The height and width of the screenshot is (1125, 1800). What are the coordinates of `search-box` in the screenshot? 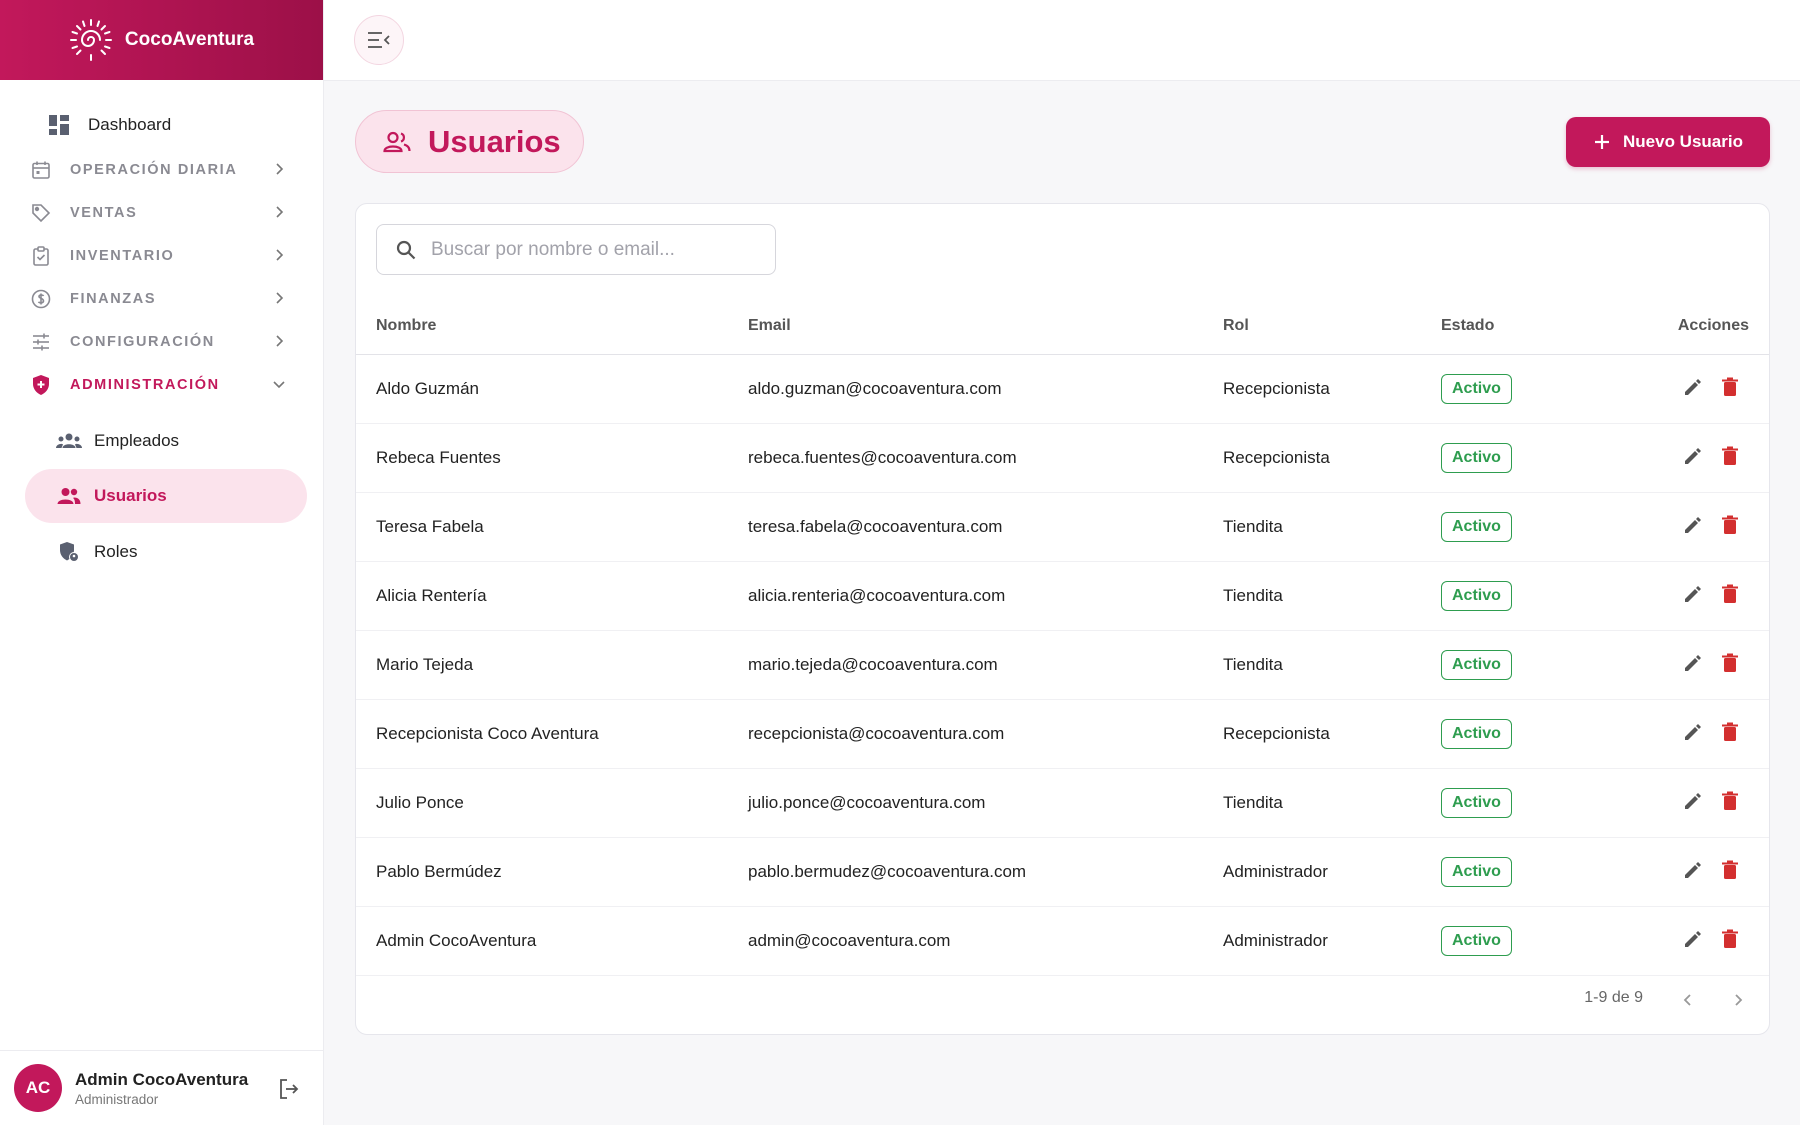 It's located at (576, 249).